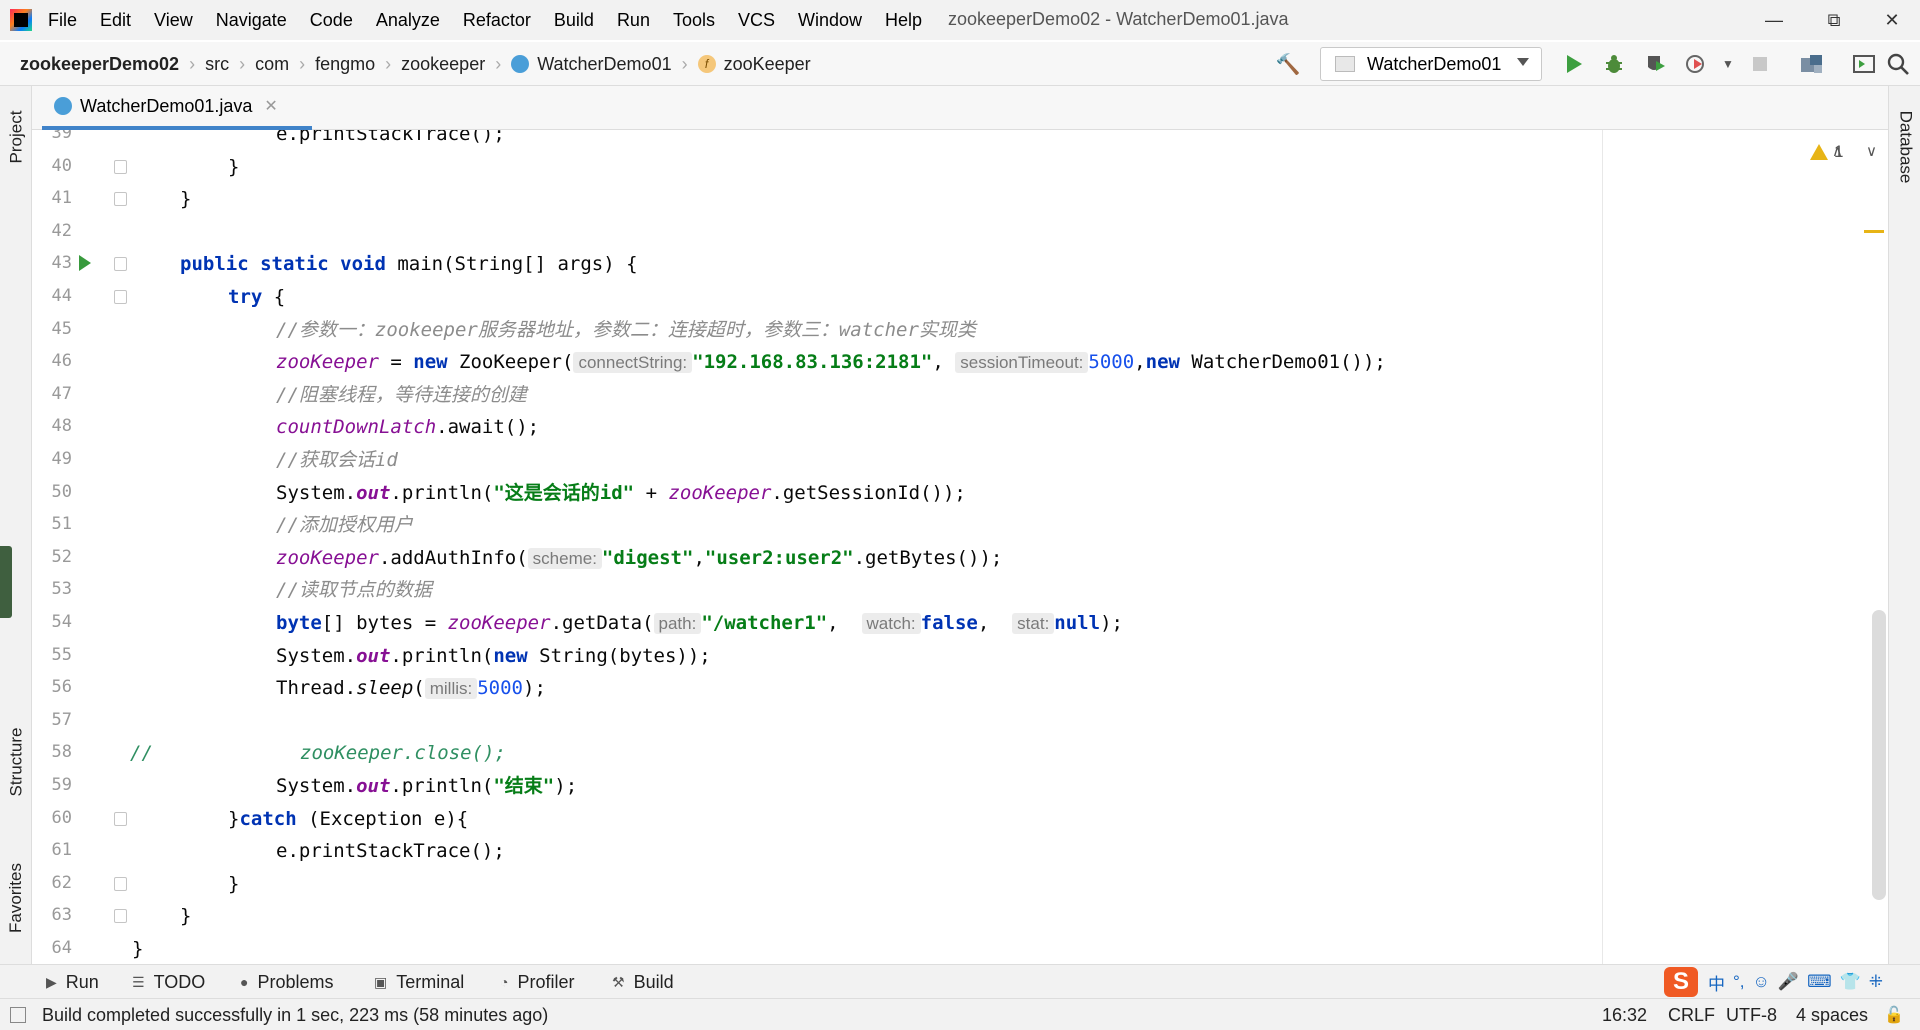 This screenshot has height=1030, width=1920. I want to click on menu-refactor: Refactor, so click(497, 20).